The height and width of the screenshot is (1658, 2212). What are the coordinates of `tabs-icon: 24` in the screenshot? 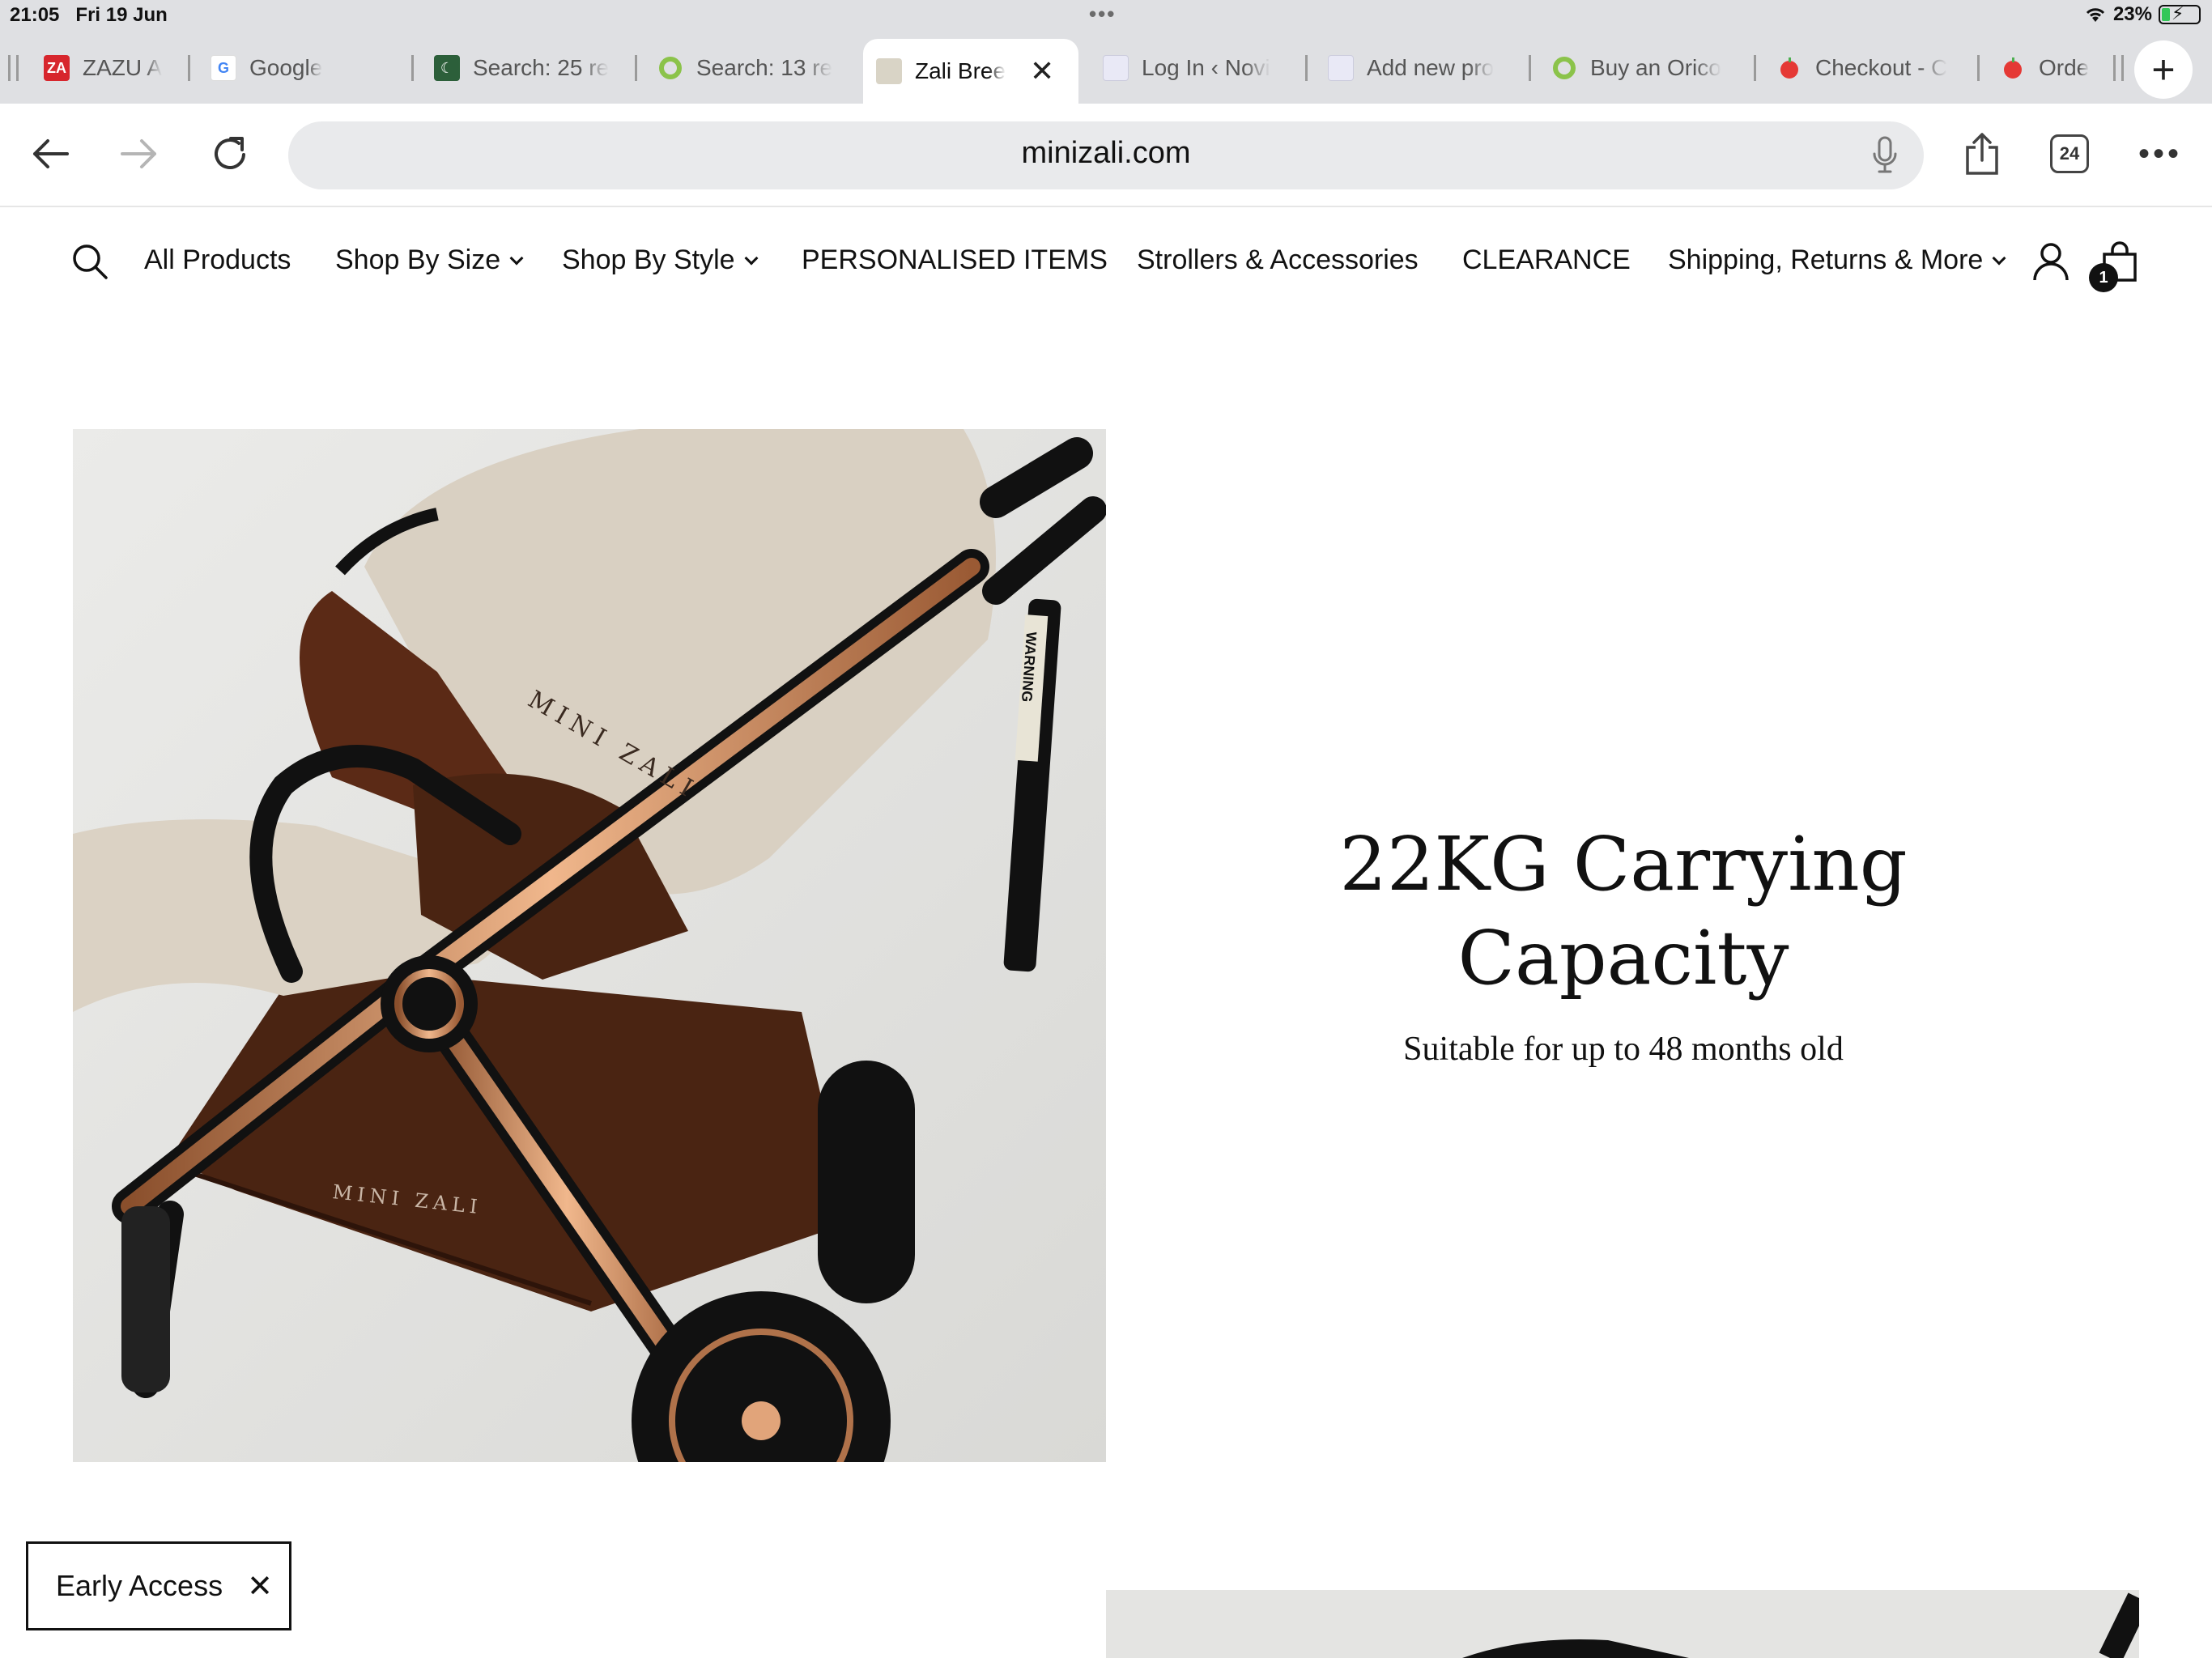 It's located at (2069, 154).